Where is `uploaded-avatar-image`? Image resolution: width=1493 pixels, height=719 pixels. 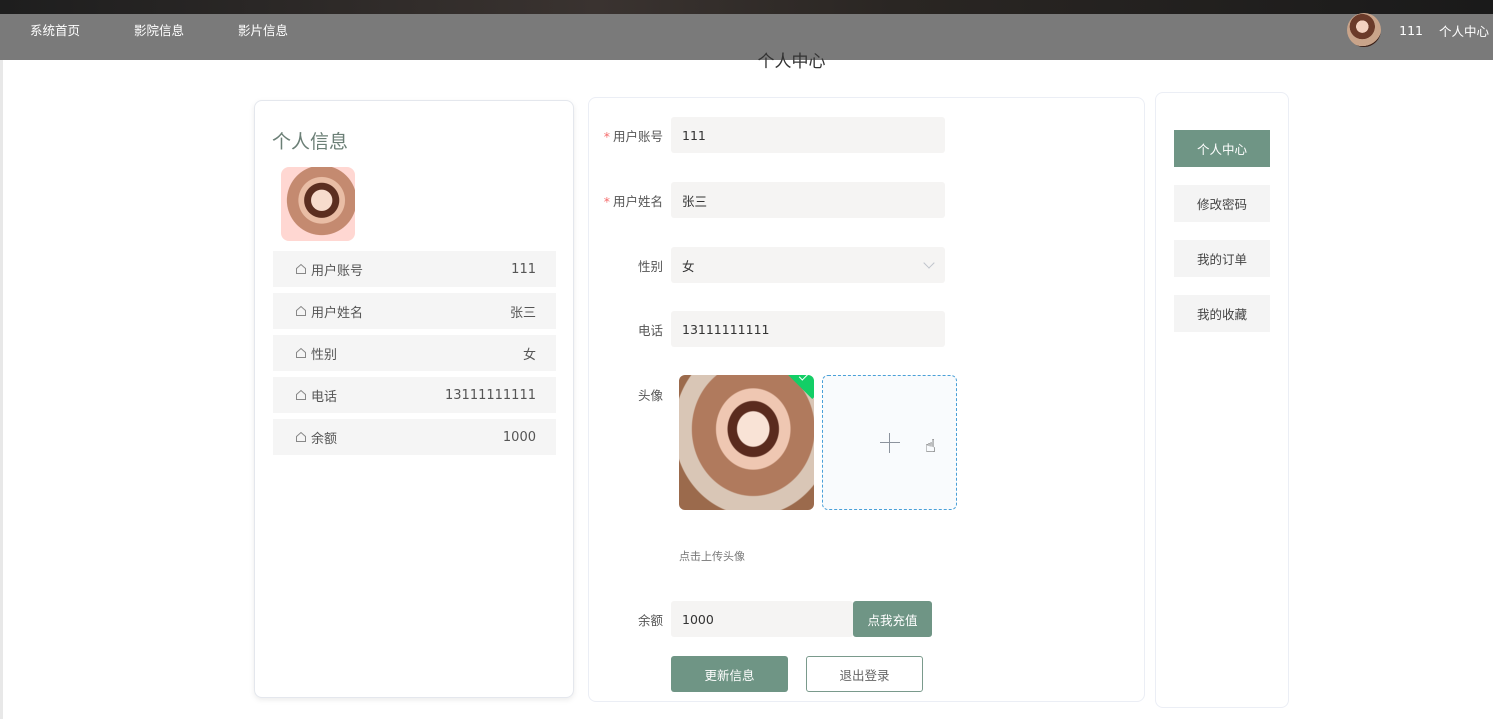 uploaded-avatar-image is located at coordinates (746, 442).